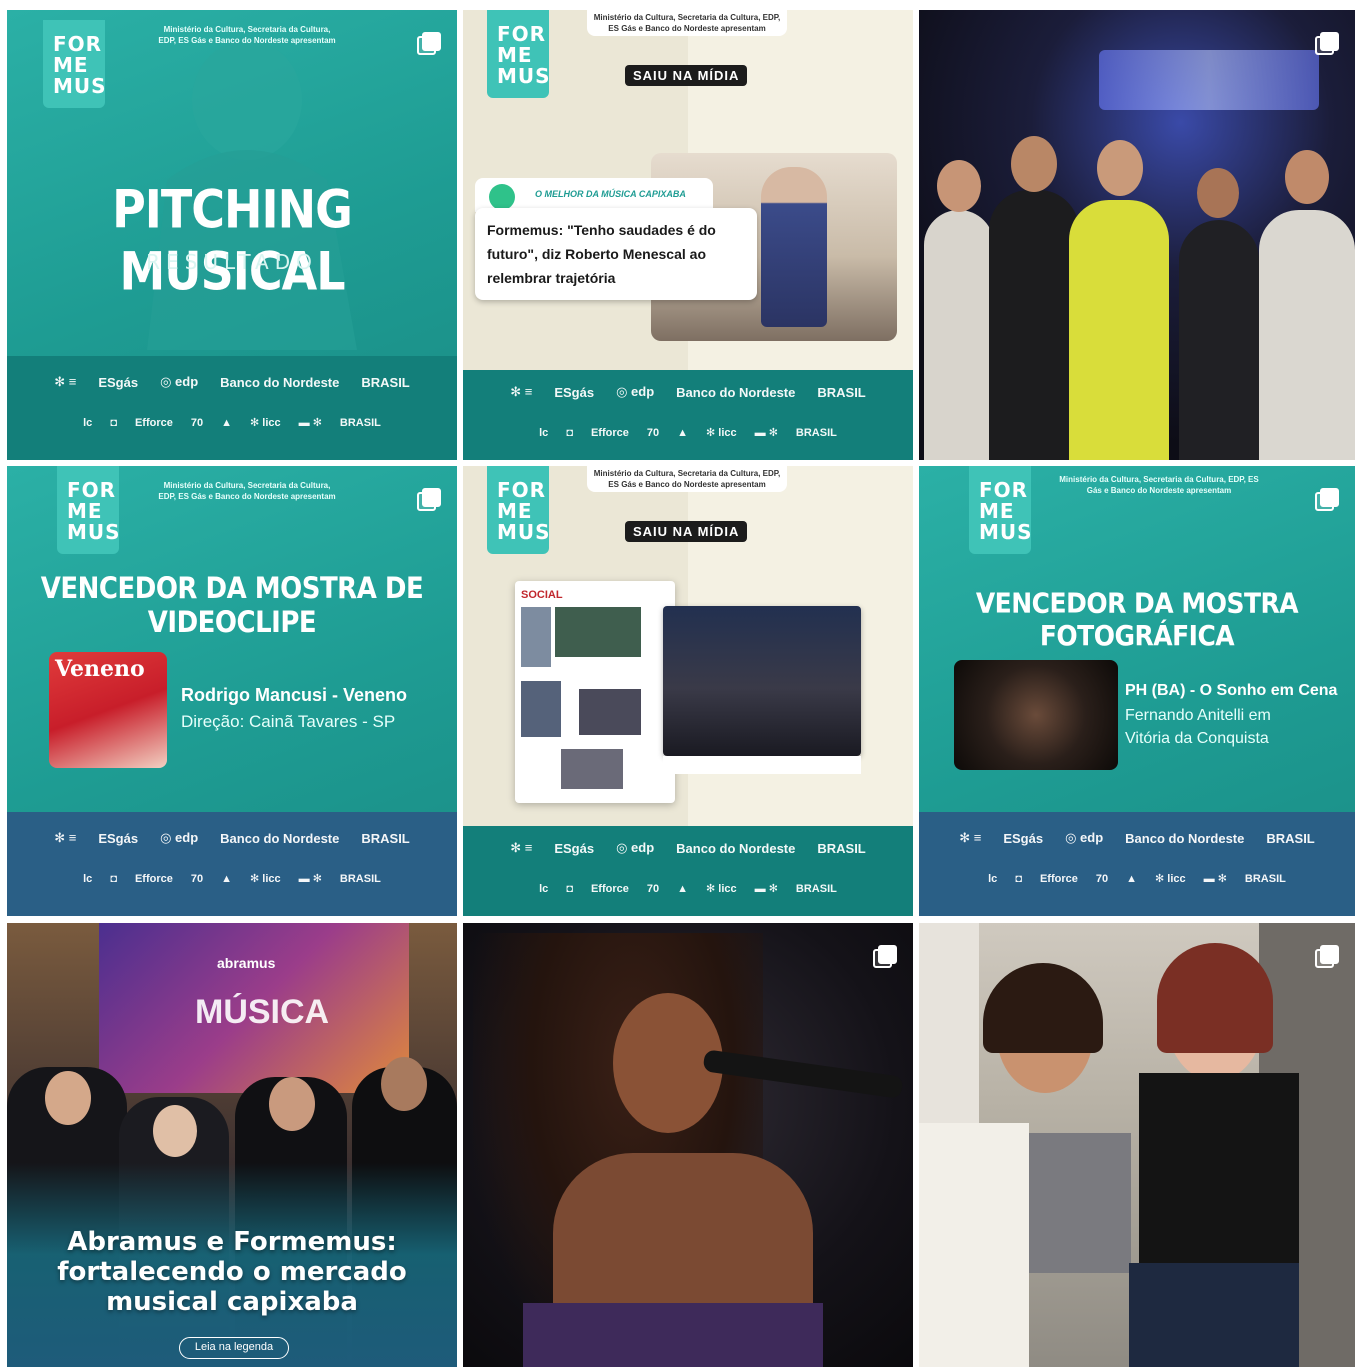  Describe the element at coordinates (1231, 690) in the screenshot. I see `winner-name: PH (BA) - O Sonho em Cena` at that location.